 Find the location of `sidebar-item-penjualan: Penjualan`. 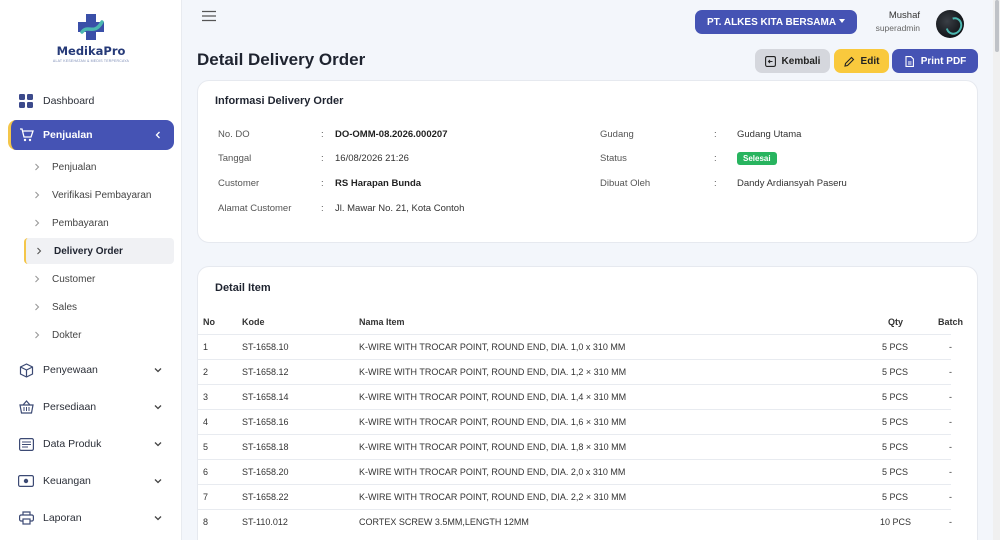

sidebar-item-penjualan: Penjualan is located at coordinates (91, 135).